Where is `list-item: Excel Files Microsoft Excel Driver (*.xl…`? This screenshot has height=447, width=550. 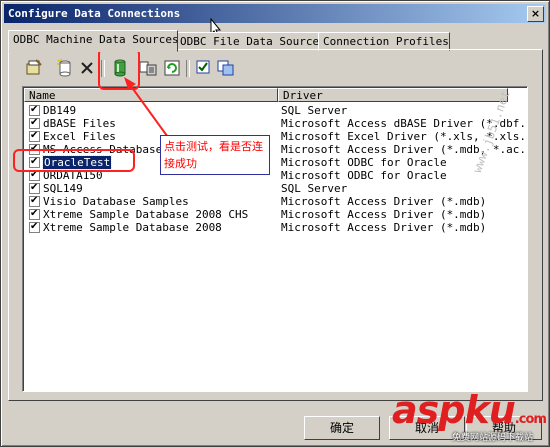 list-item: Excel Files Microsoft Excel Driver (*.xl… is located at coordinates (276, 136).